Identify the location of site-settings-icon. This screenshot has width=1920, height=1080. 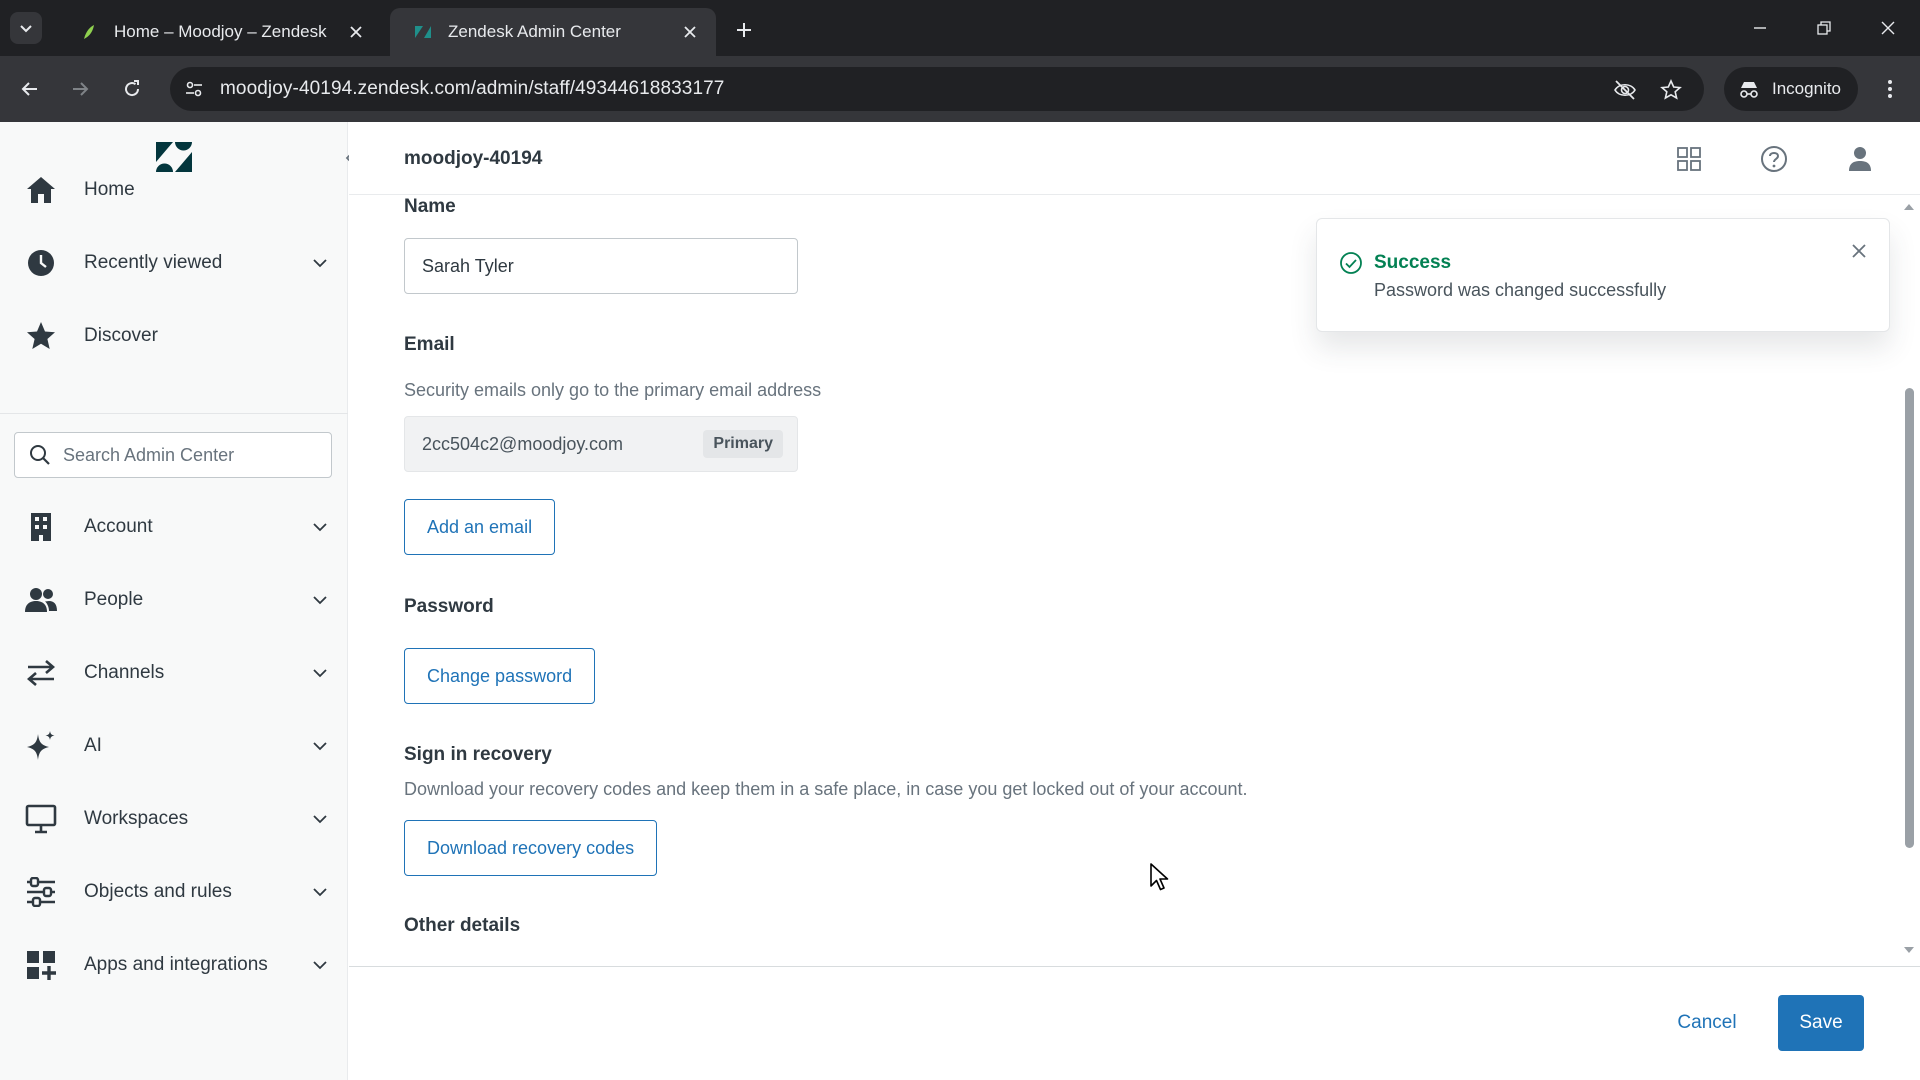
(194, 89).